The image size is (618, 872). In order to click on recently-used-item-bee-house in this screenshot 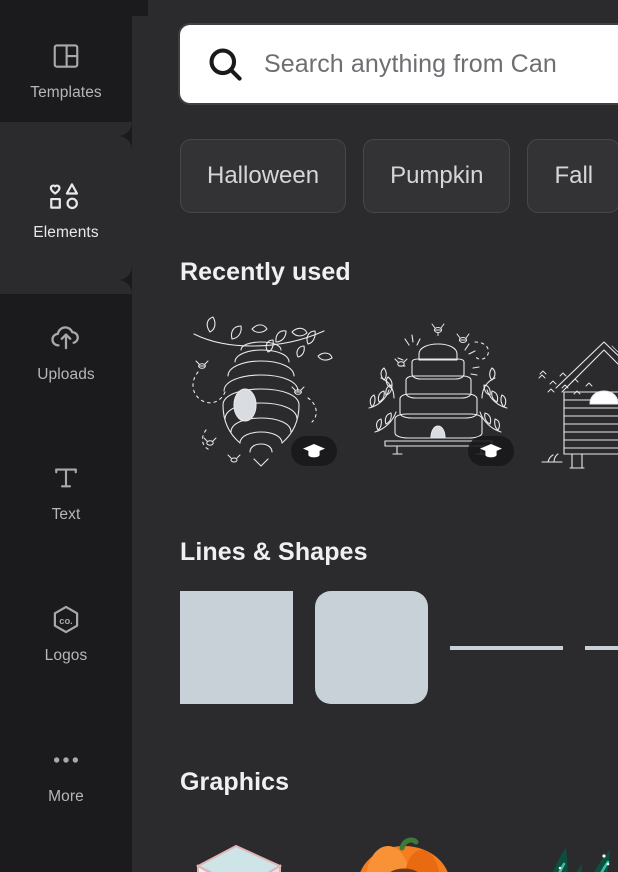, I will do `click(576, 392)`.